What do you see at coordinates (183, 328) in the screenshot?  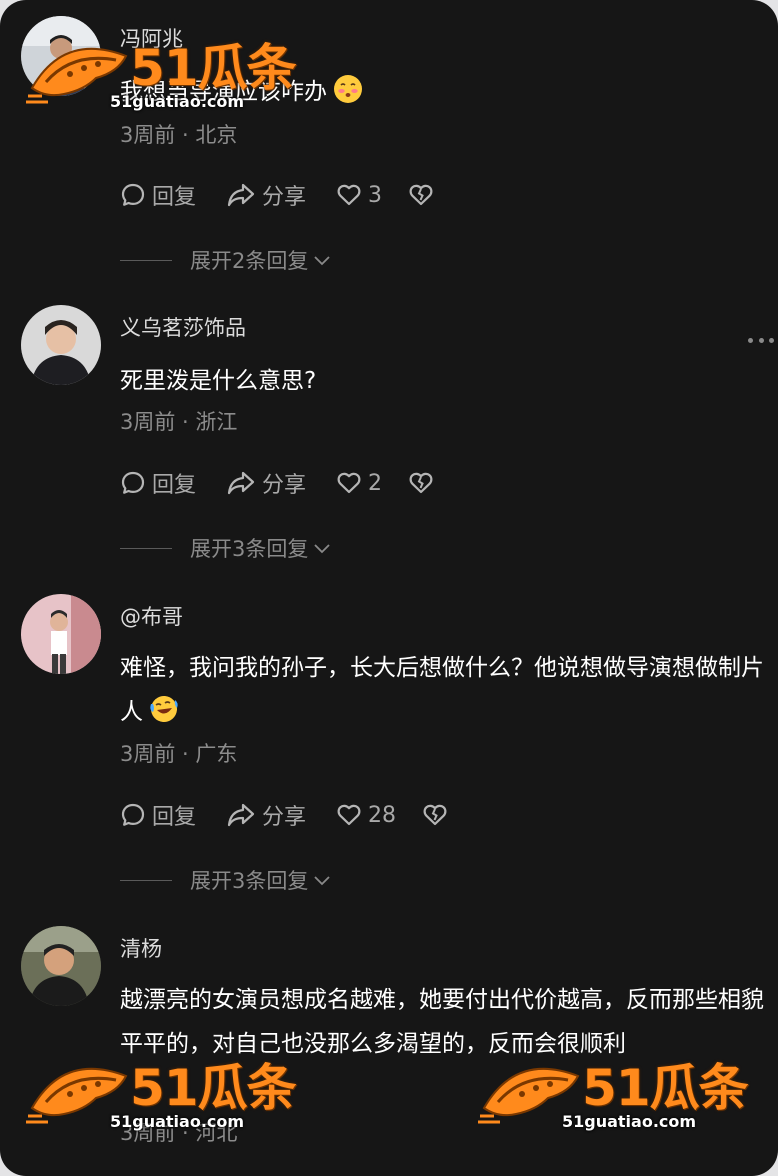 I see `username: 义乌茗莎饰品` at bounding box center [183, 328].